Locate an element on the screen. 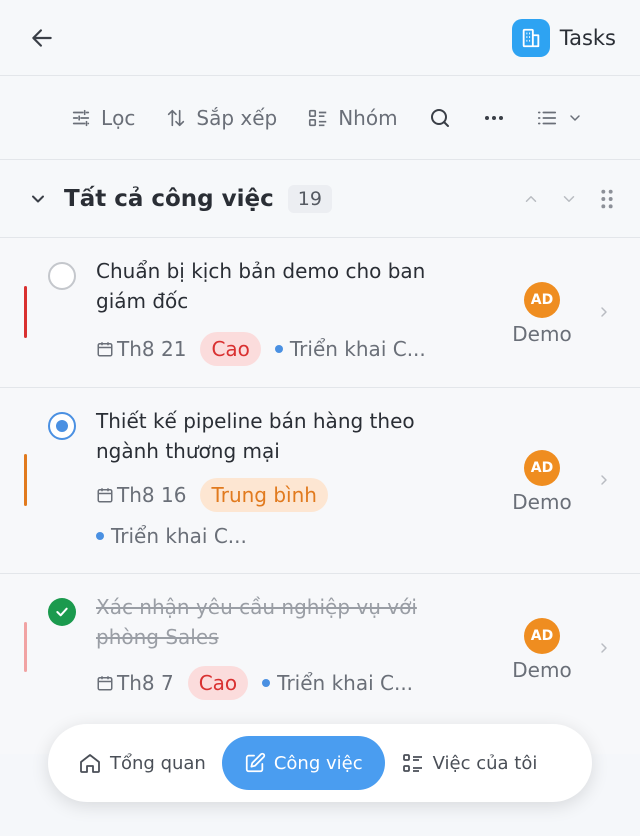 This screenshot has height=836, width=640. edit-icon is located at coordinates (255, 762).